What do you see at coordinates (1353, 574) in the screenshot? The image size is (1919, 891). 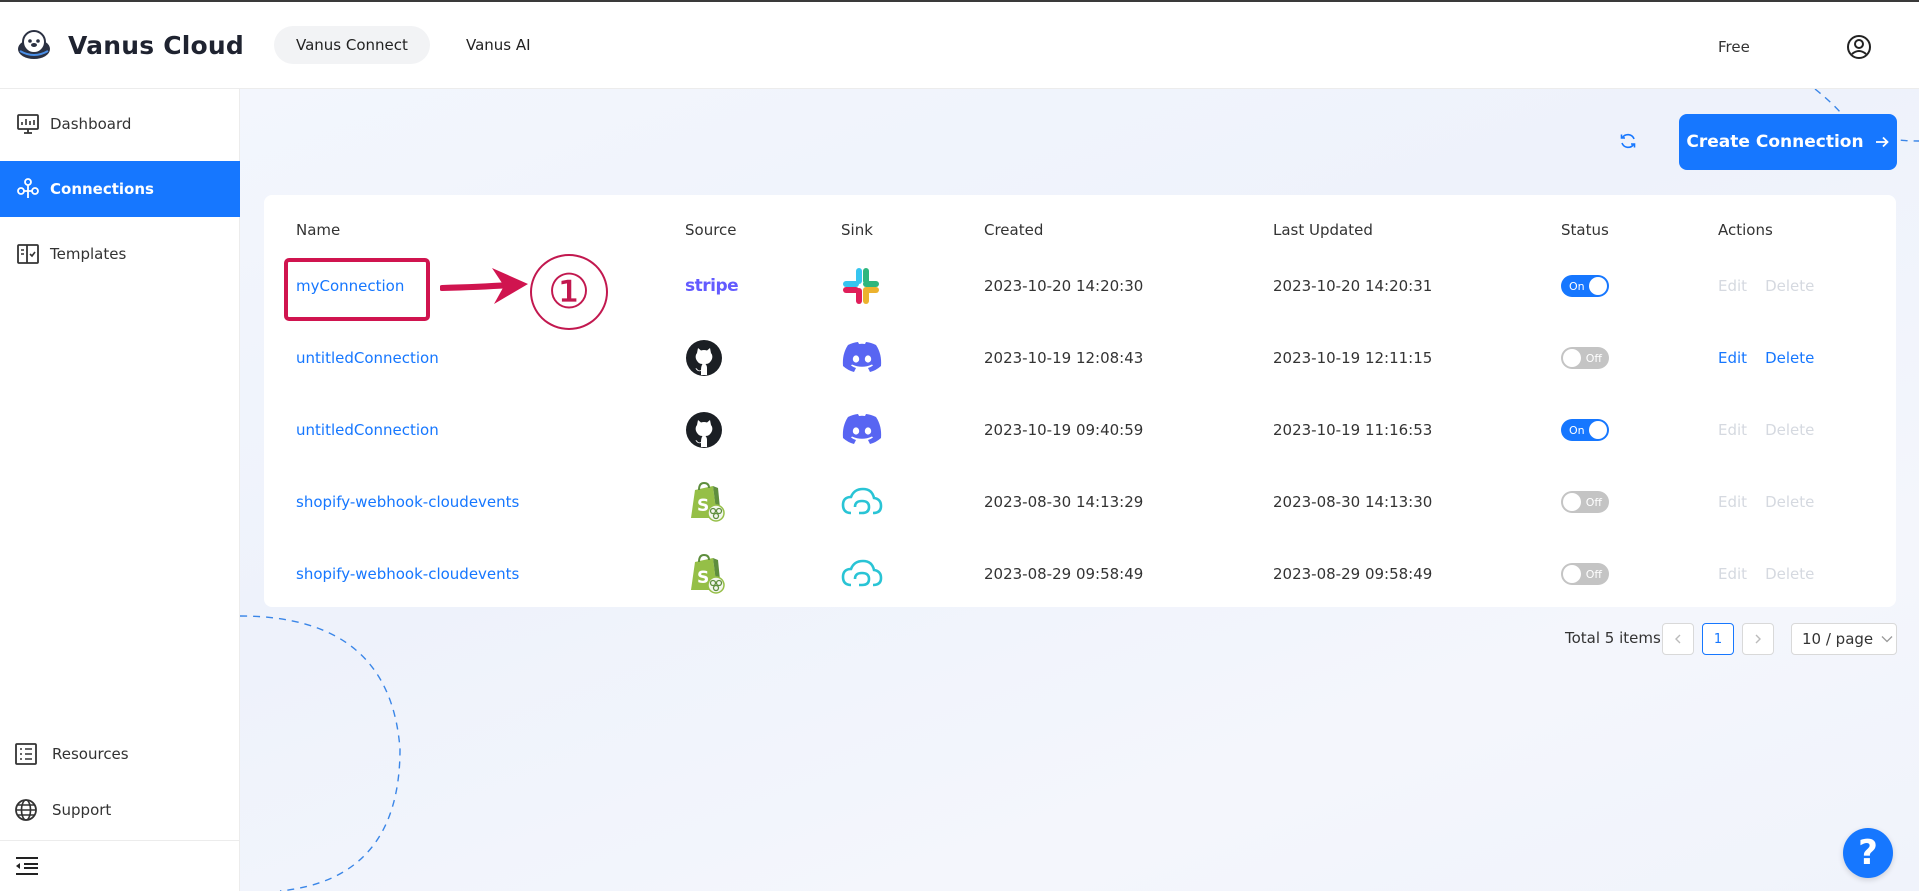 I see `updated-date: 2023-08-29 09:58:49` at bounding box center [1353, 574].